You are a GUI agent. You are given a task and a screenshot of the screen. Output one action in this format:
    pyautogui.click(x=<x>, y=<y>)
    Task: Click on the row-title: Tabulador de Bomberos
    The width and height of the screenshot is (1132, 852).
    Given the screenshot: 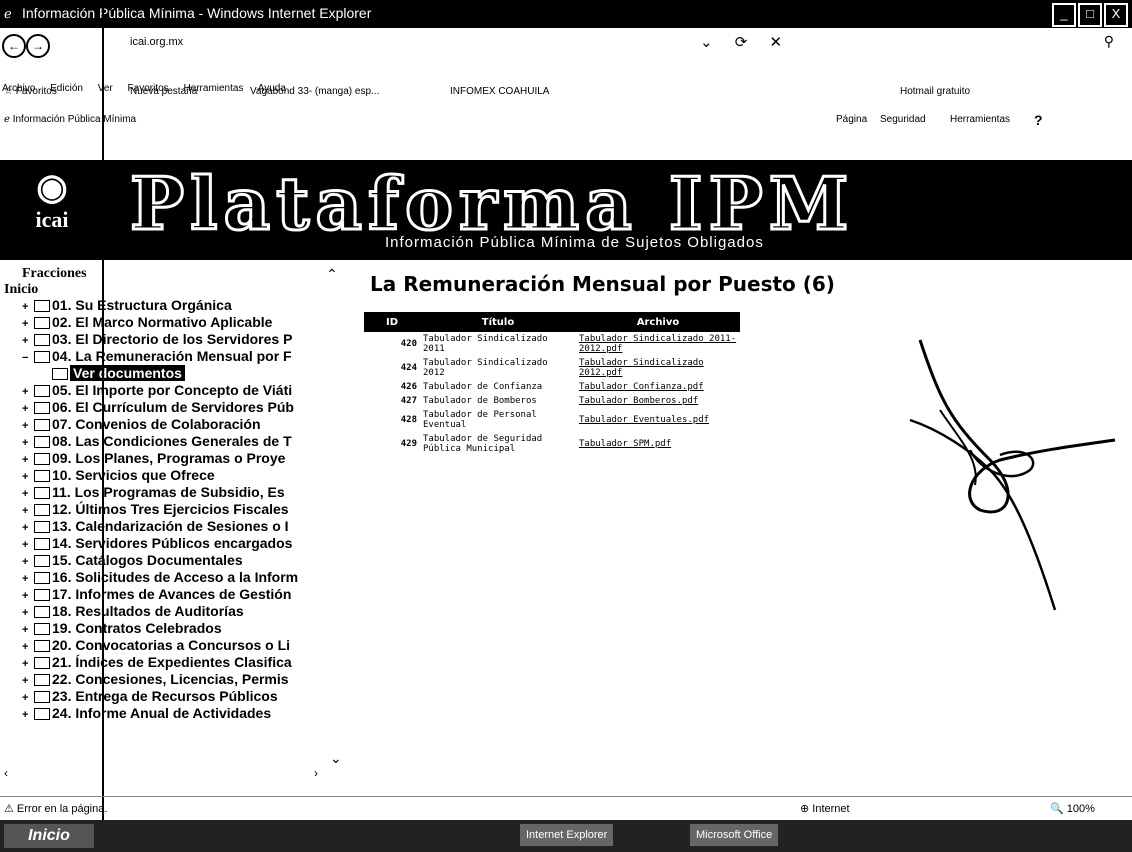 What is the action you would take?
    pyautogui.click(x=480, y=401)
    